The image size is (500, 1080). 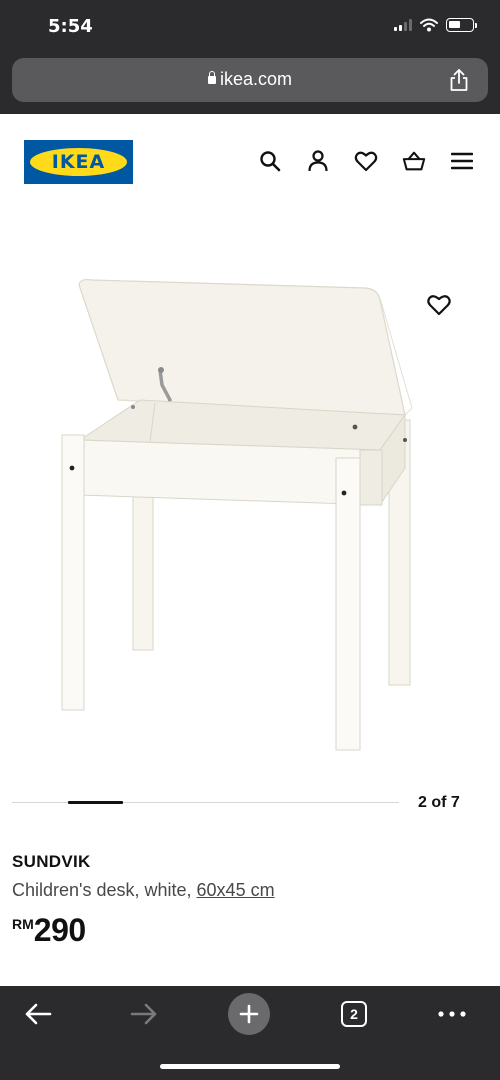 I want to click on forward-arrow-icon, so click(x=143, y=1014).